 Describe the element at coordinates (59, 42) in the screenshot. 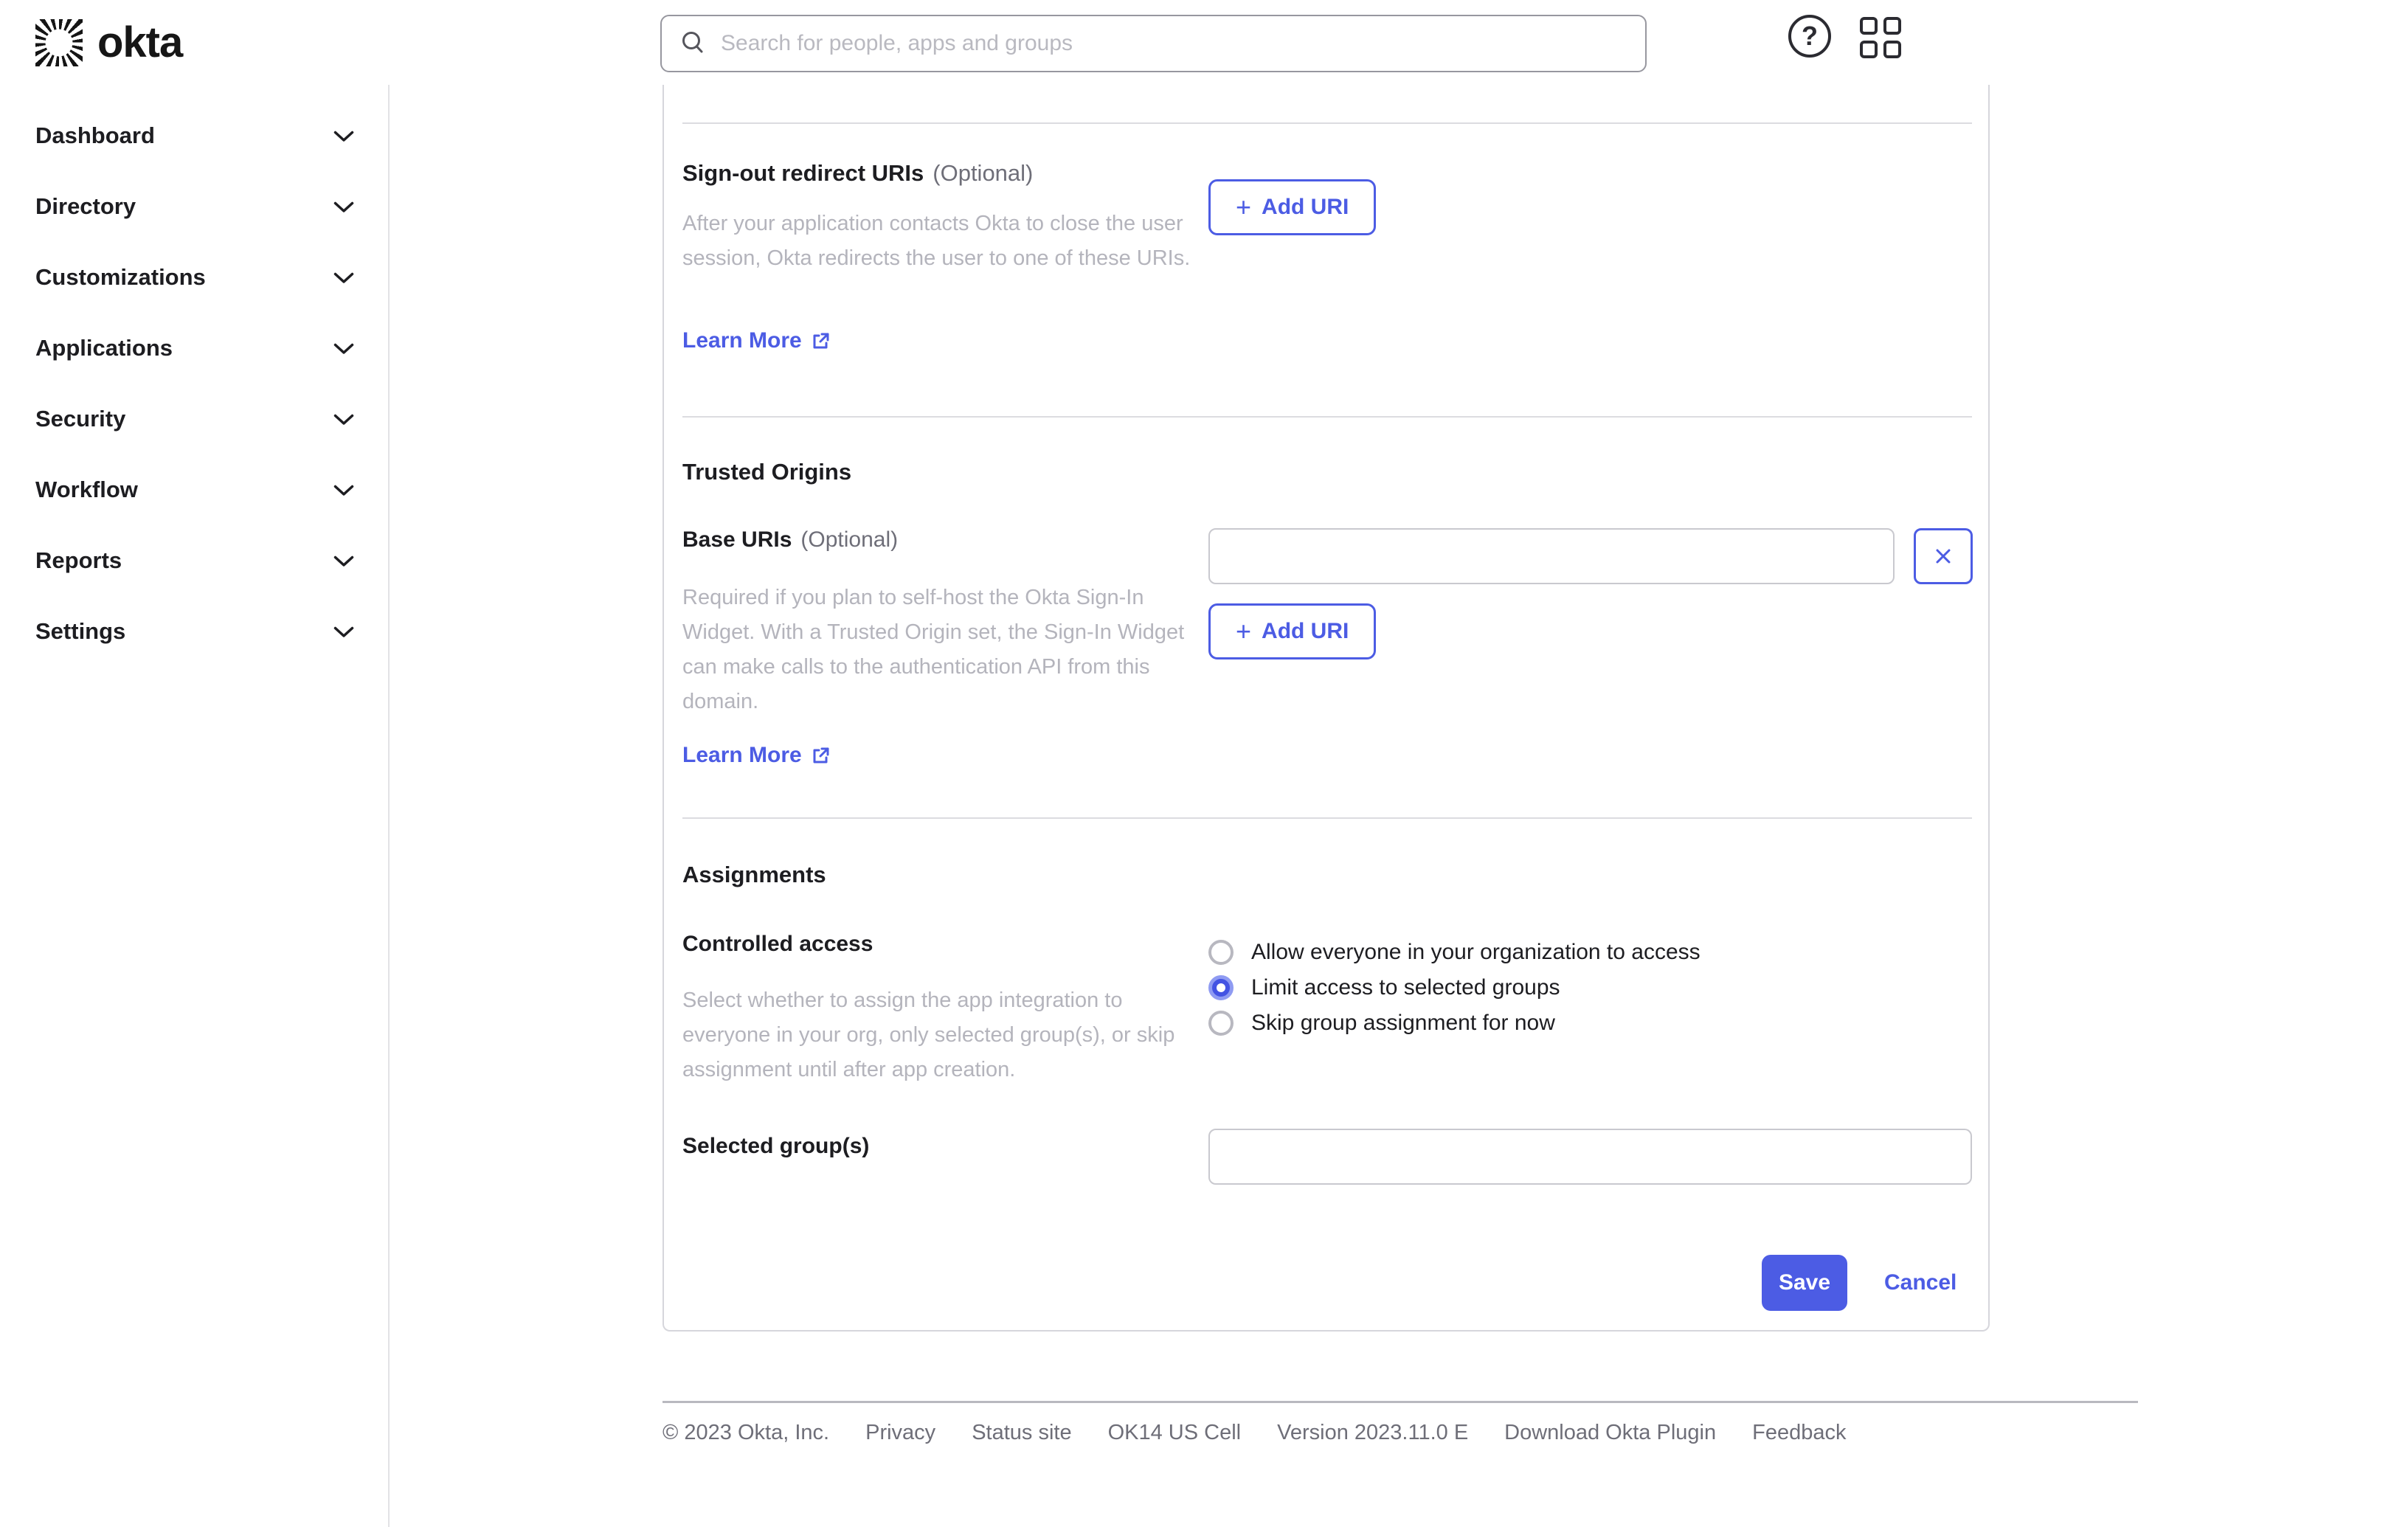

I see `okta-aura-icon` at that location.